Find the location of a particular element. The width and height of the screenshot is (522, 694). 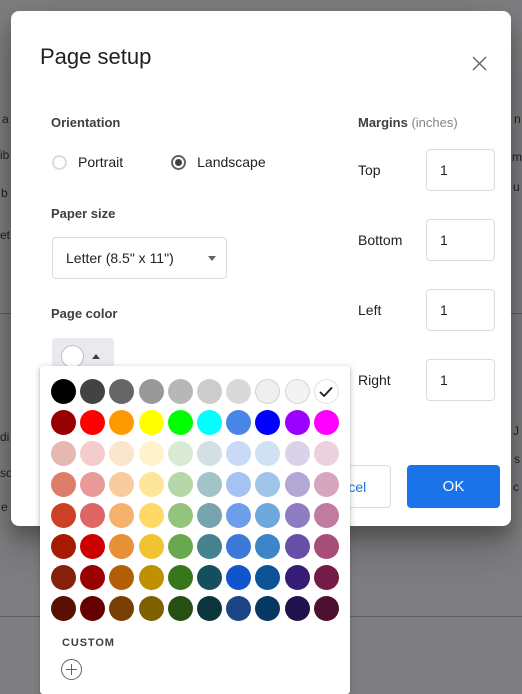

orientation-label: Orientation is located at coordinates (86, 122).